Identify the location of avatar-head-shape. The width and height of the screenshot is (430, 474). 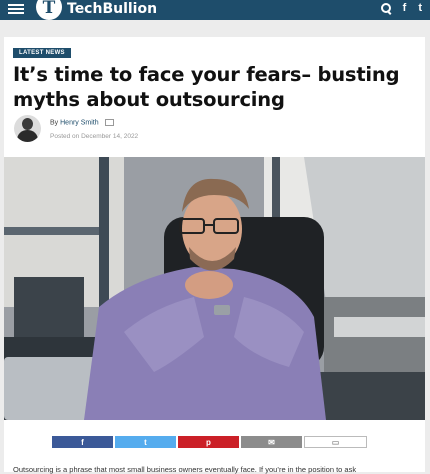
(27, 124).